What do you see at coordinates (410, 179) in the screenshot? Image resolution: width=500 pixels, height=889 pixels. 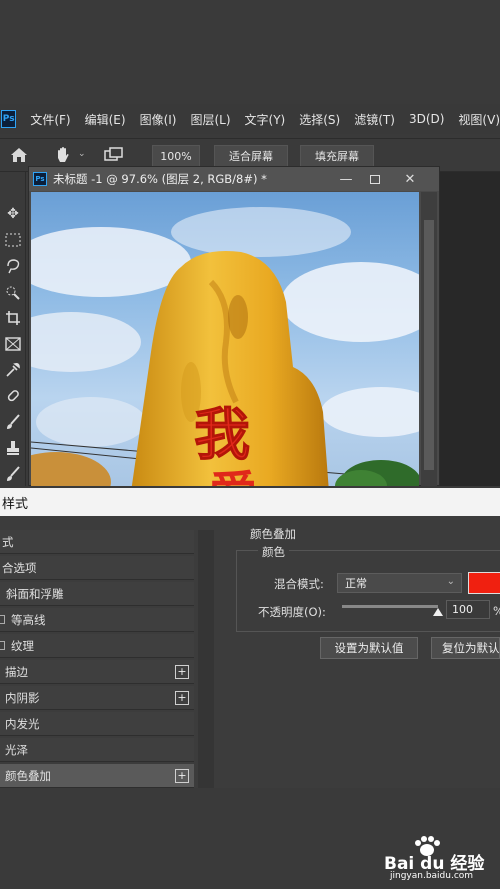 I see `close-icon: ✕` at bounding box center [410, 179].